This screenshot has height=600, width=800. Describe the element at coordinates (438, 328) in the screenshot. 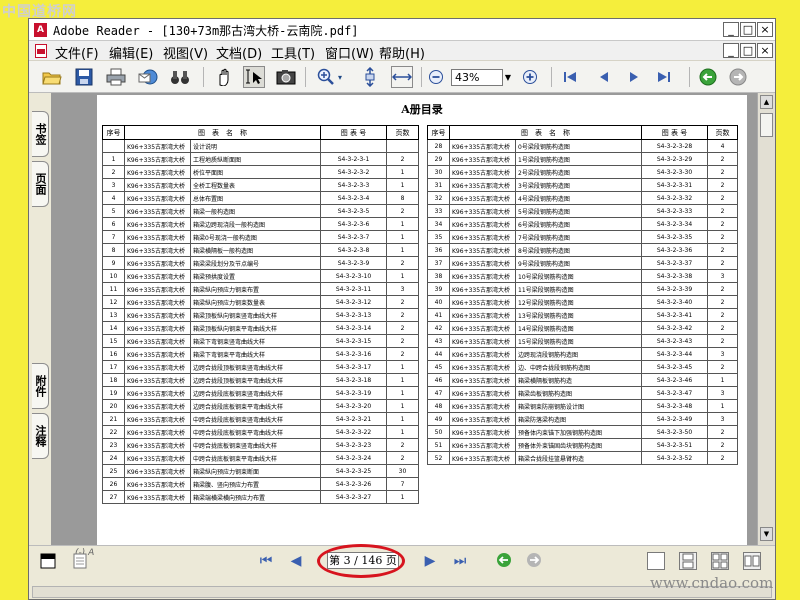

I see `row-seq: 42` at that location.